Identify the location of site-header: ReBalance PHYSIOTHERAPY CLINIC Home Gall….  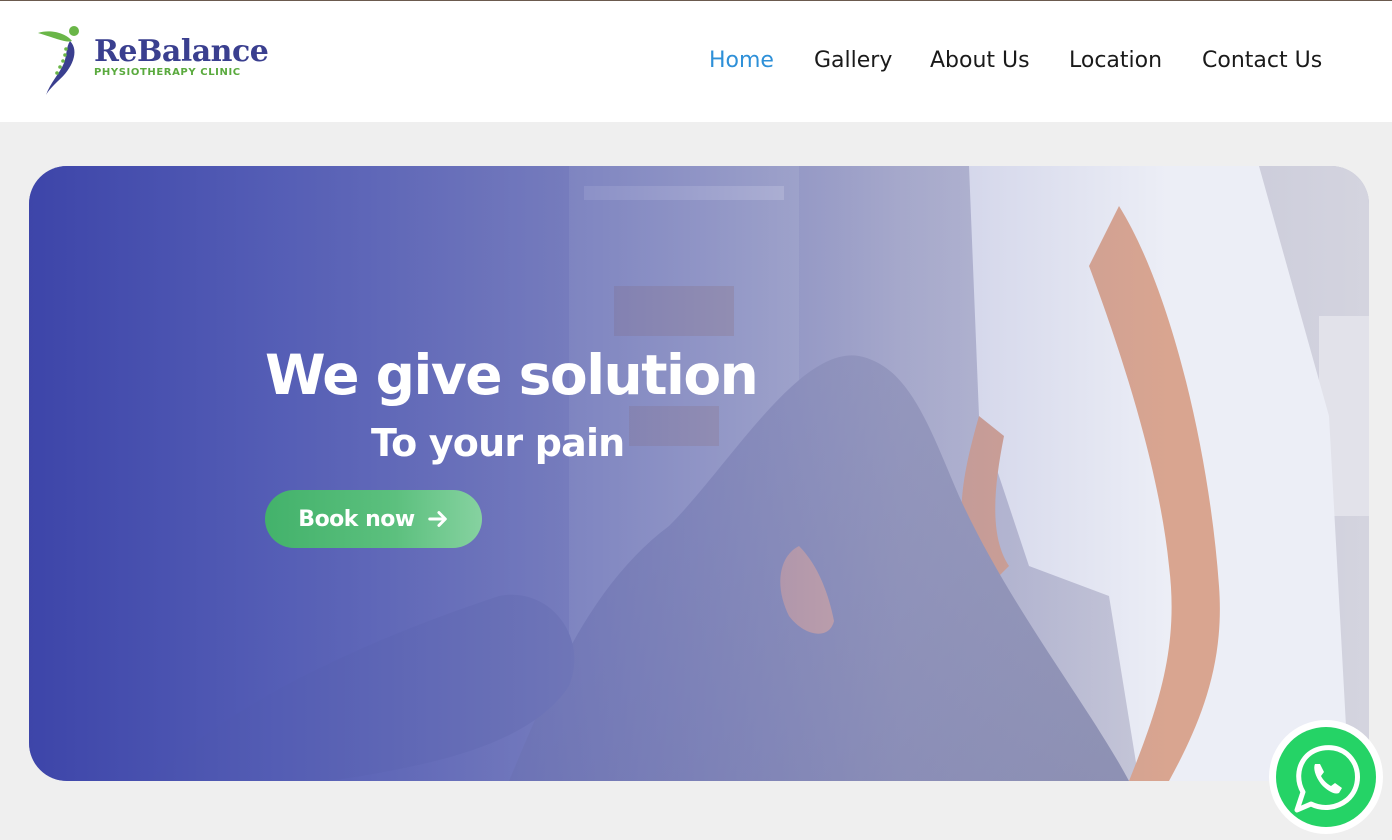
(696, 61).